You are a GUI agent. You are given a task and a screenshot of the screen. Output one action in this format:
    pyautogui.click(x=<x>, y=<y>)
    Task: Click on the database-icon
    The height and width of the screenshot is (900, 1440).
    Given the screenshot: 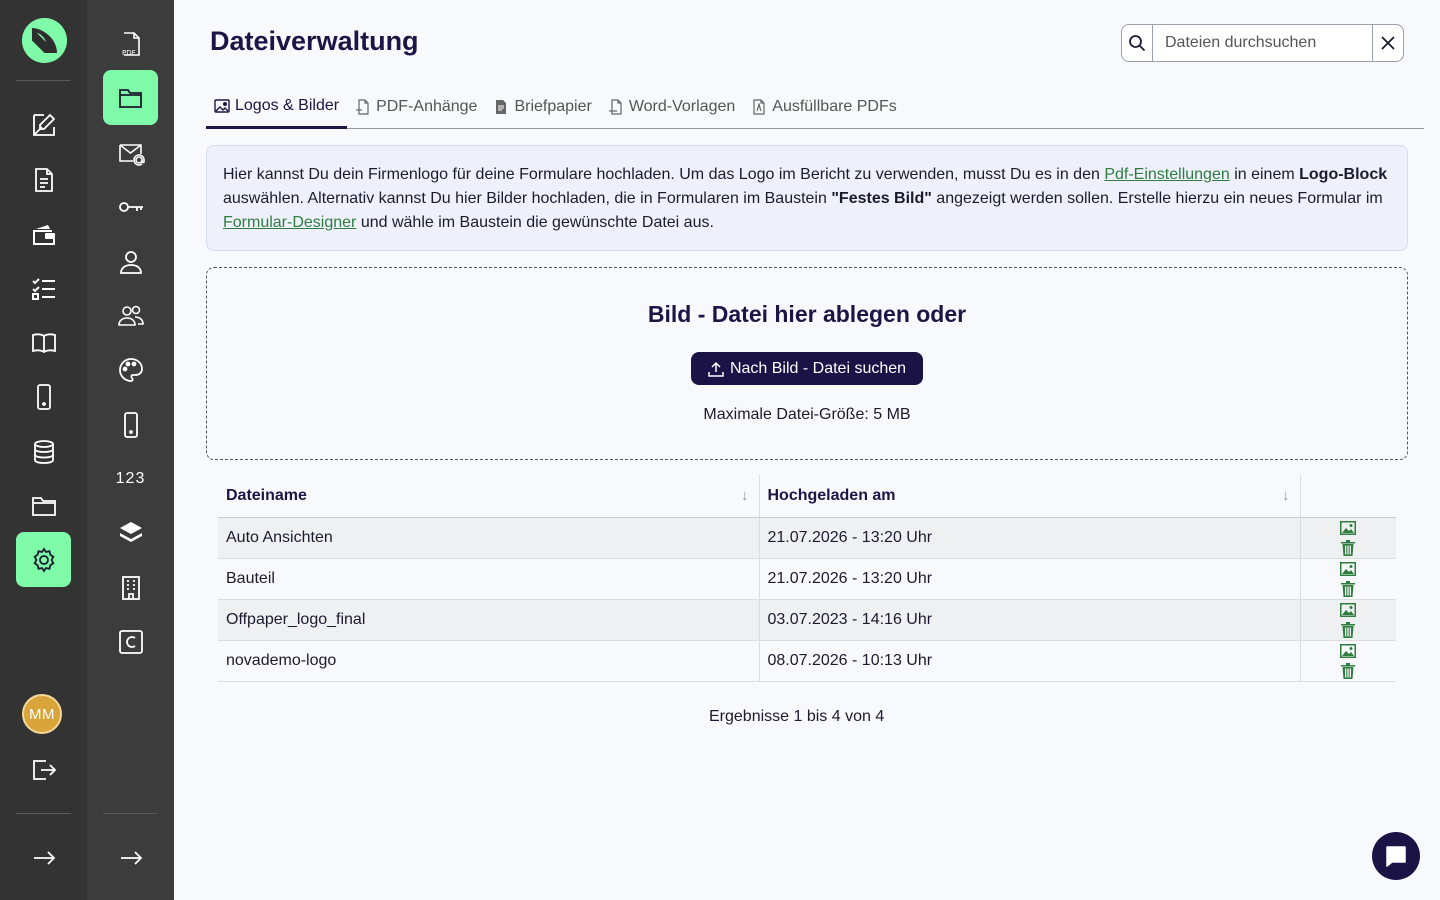 What is the action you would take?
    pyautogui.click(x=43, y=451)
    